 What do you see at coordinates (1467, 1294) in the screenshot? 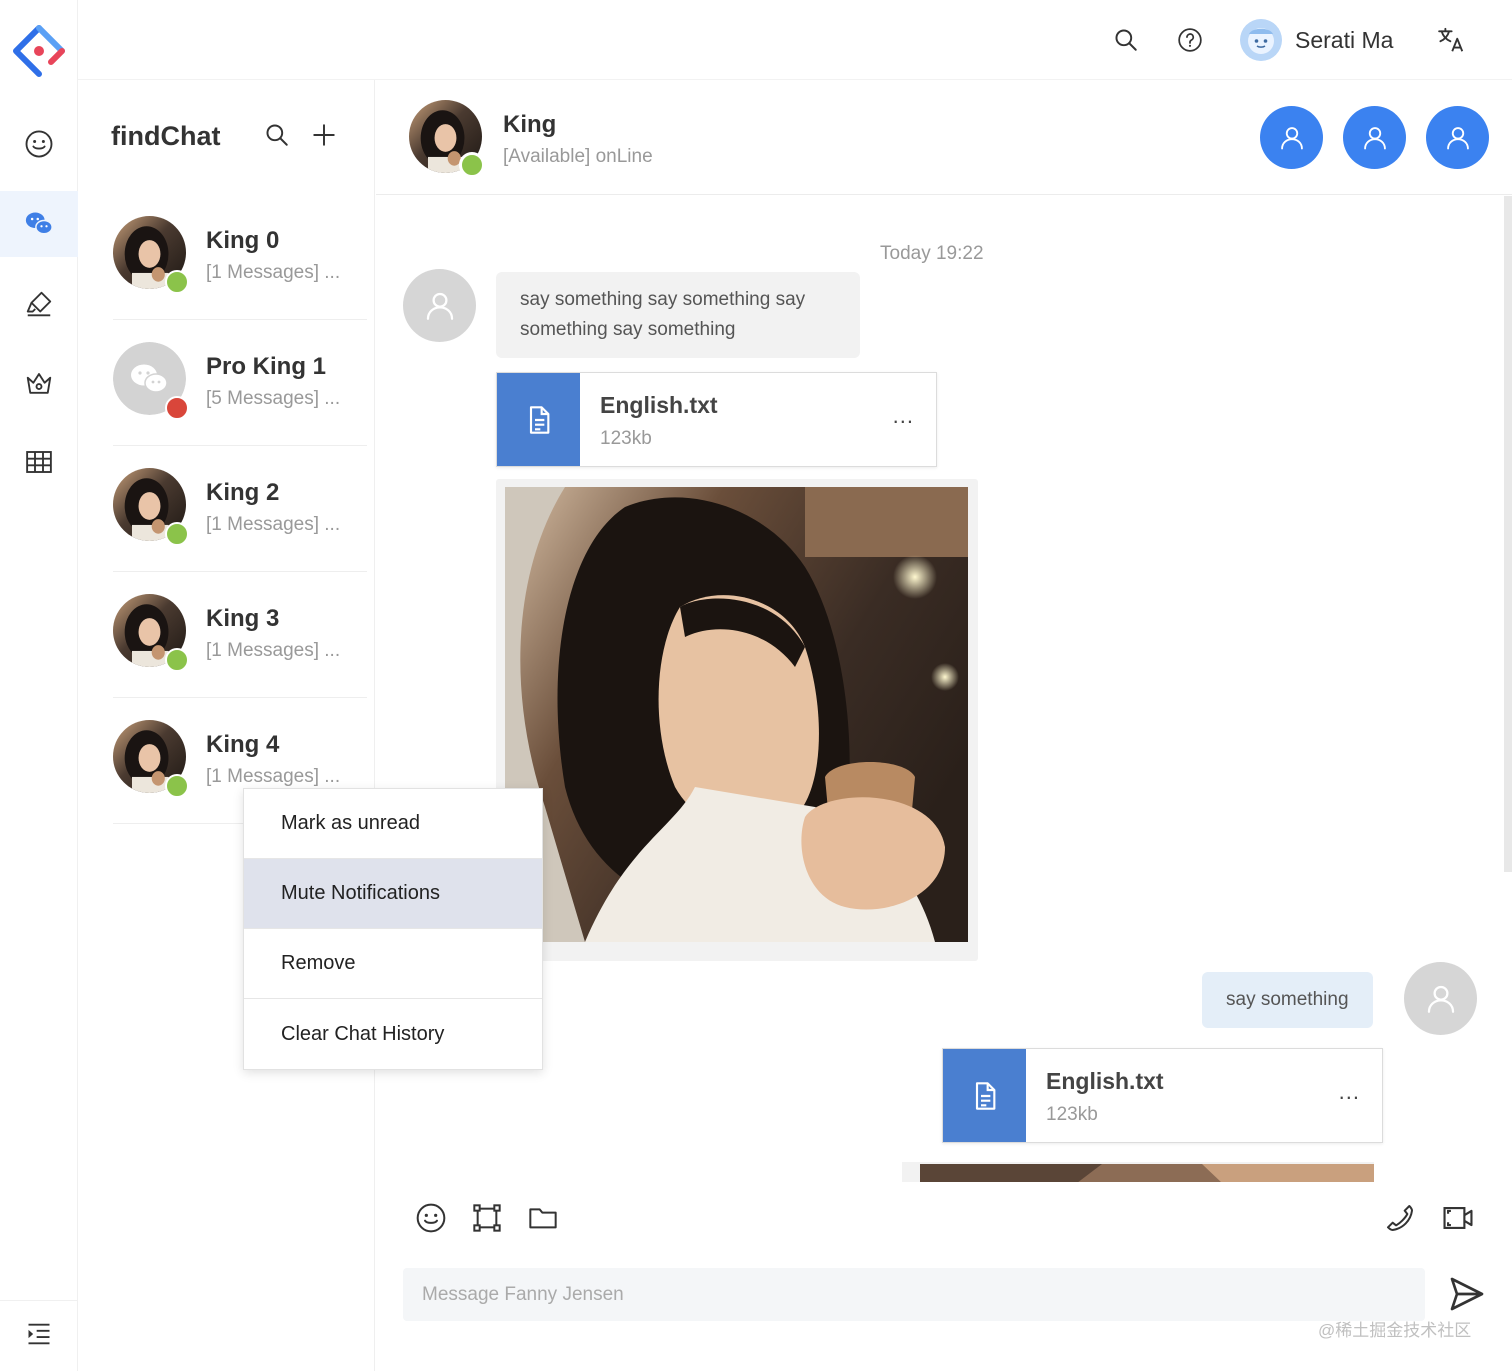
I see `send-icon` at bounding box center [1467, 1294].